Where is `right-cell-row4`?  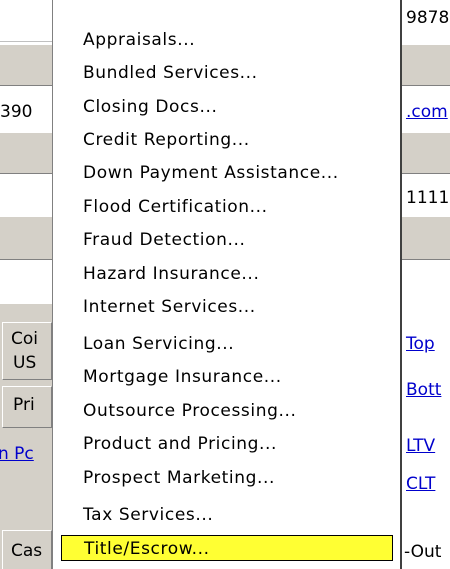
right-cell-row4 is located at coordinates (426, 153).